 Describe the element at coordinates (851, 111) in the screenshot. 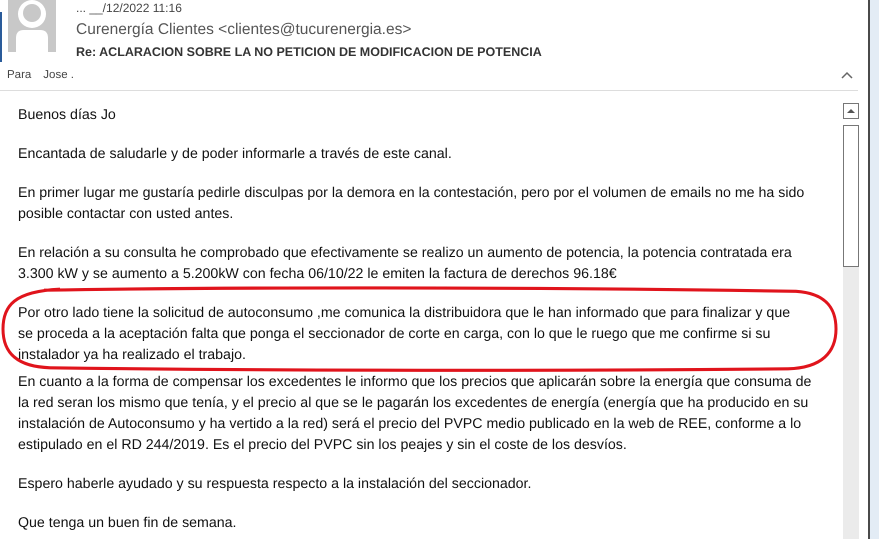

I see `scroll-up-button` at that location.